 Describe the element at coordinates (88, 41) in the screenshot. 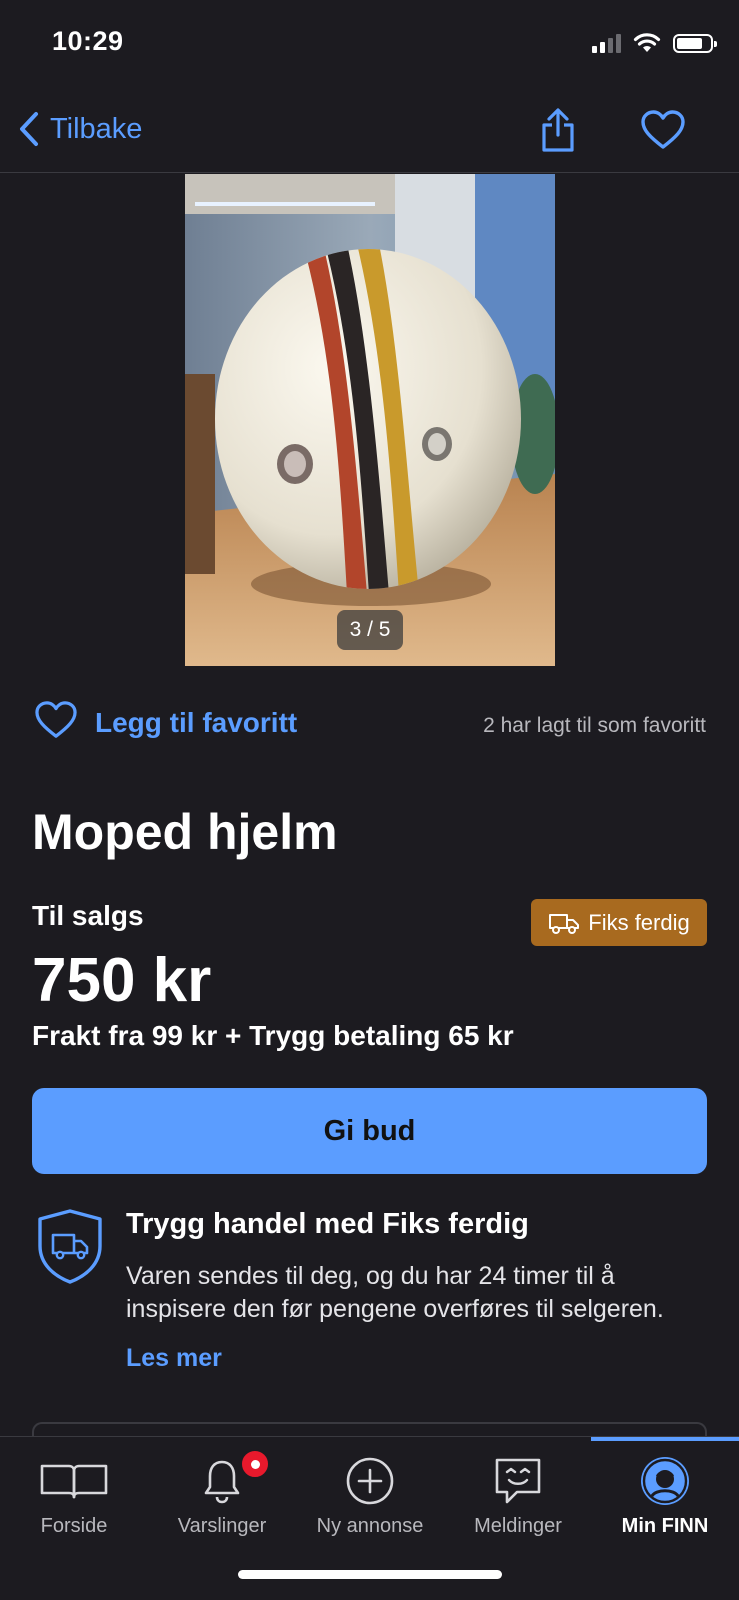

I see `status-time: 10:29` at that location.